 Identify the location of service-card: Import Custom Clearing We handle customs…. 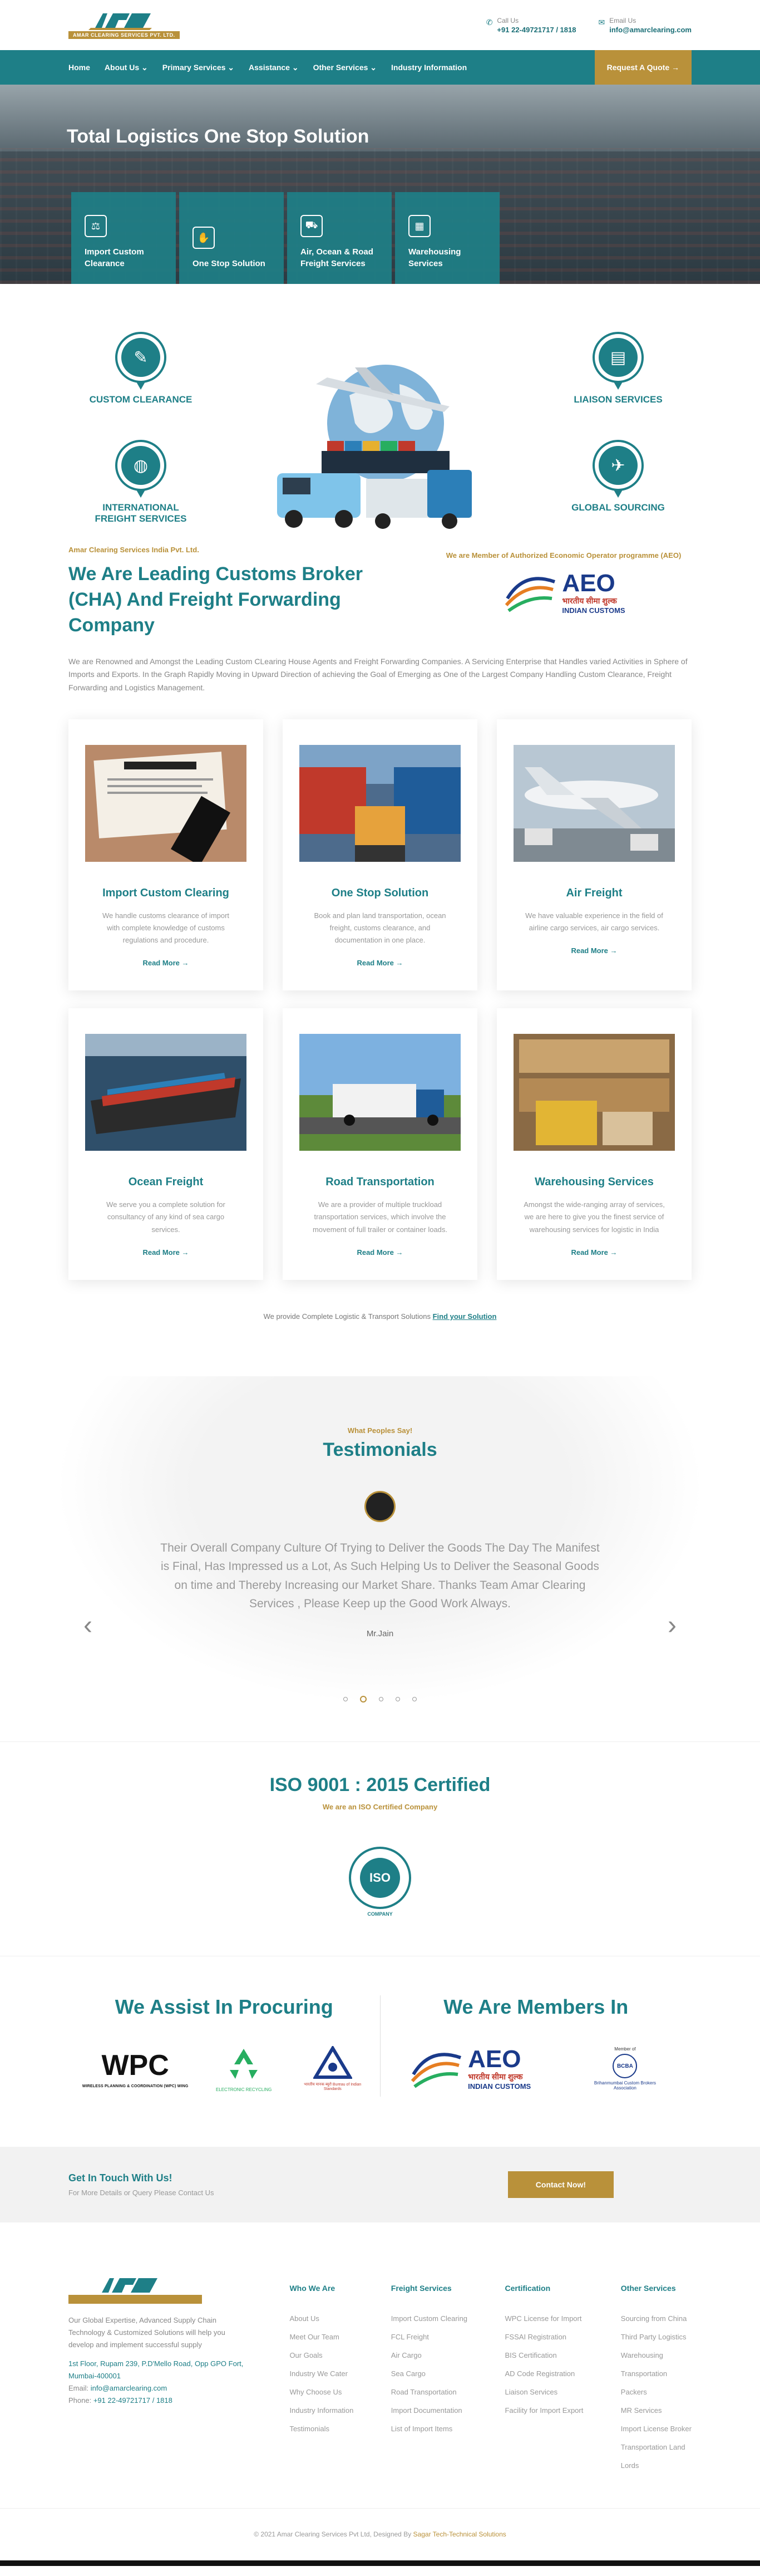
(165, 855).